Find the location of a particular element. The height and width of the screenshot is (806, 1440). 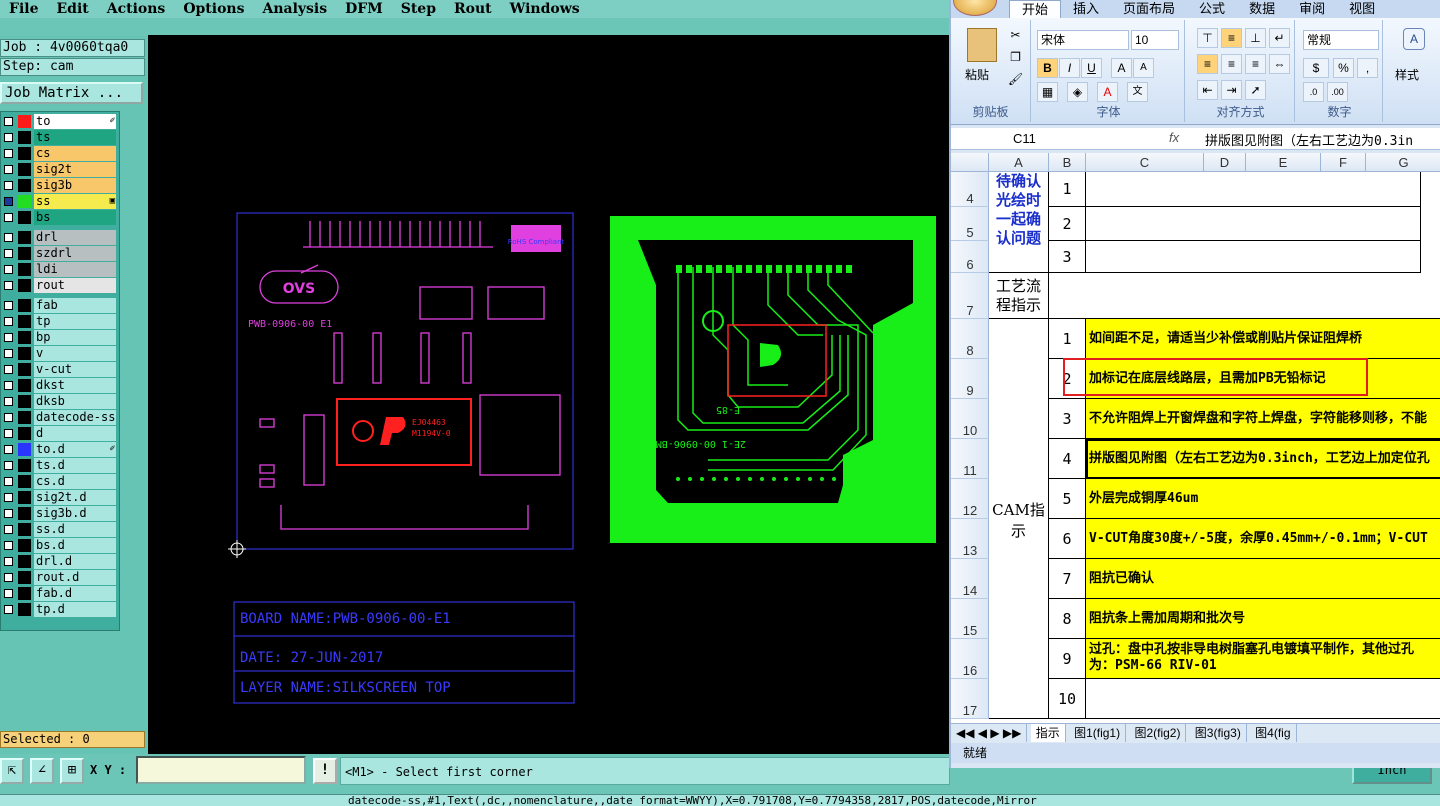

measure-tool-button: ∠ is located at coordinates (42, 771).